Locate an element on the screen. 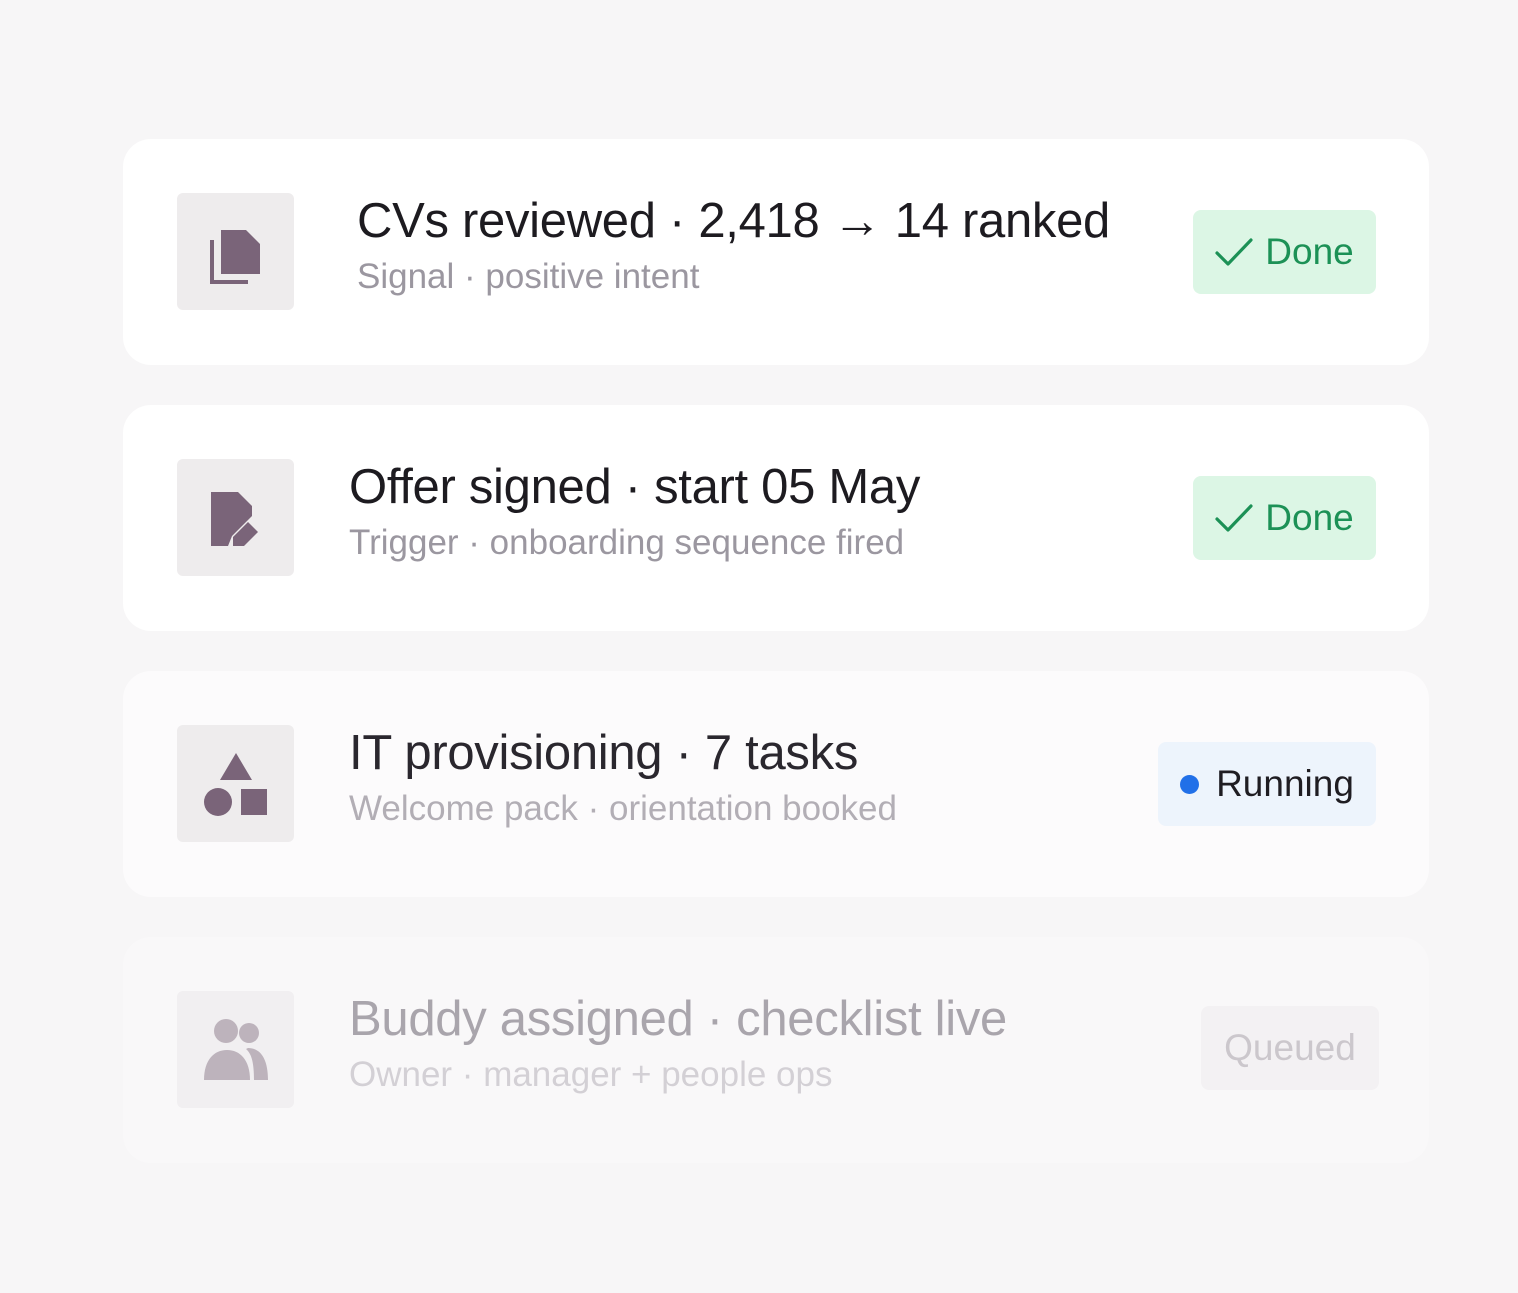  step-title: IT provisioning · 7 tasks is located at coordinates (604, 753).